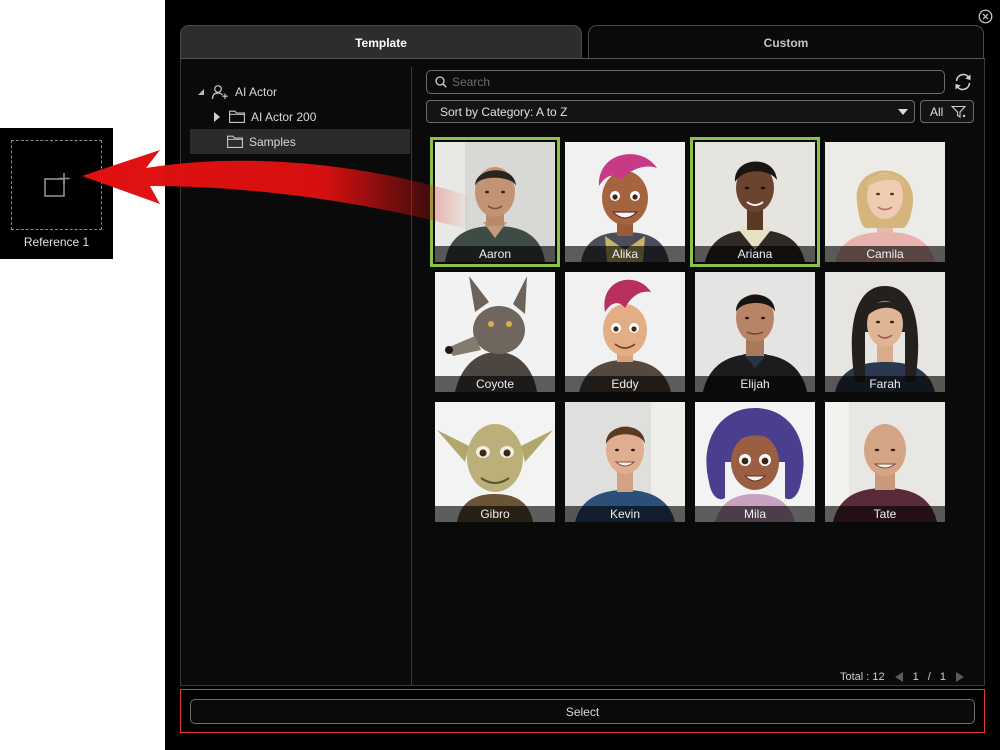  I want to click on select-button: Select, so click(582, 711).